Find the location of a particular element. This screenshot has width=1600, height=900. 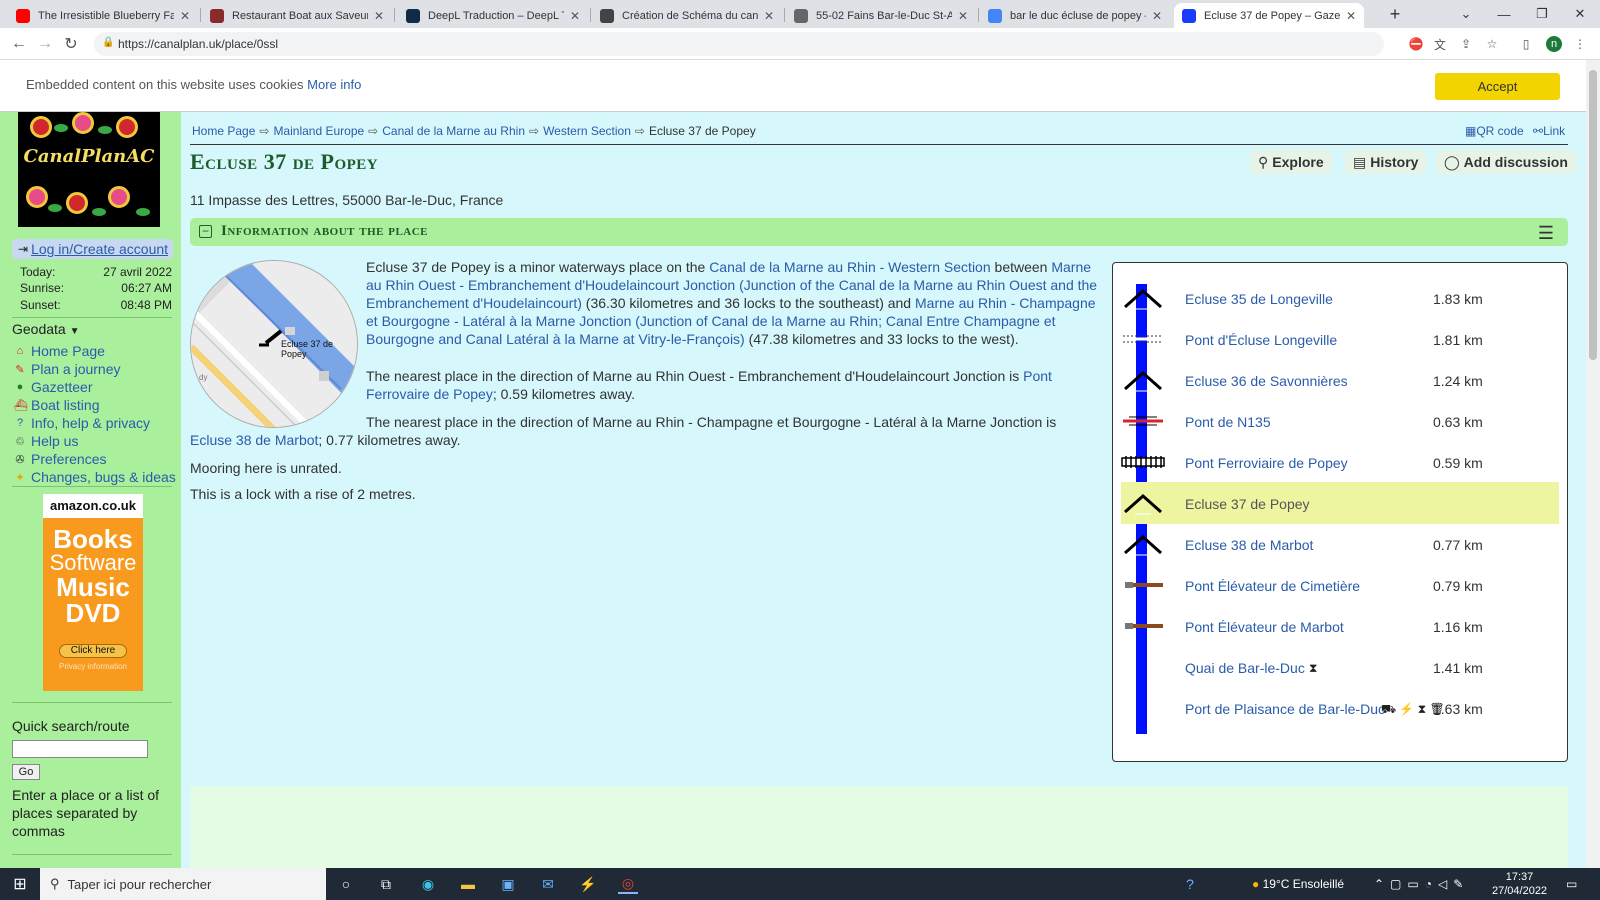

info-section-header: − Information about the place ☰ is located at coordinates (879, 232).